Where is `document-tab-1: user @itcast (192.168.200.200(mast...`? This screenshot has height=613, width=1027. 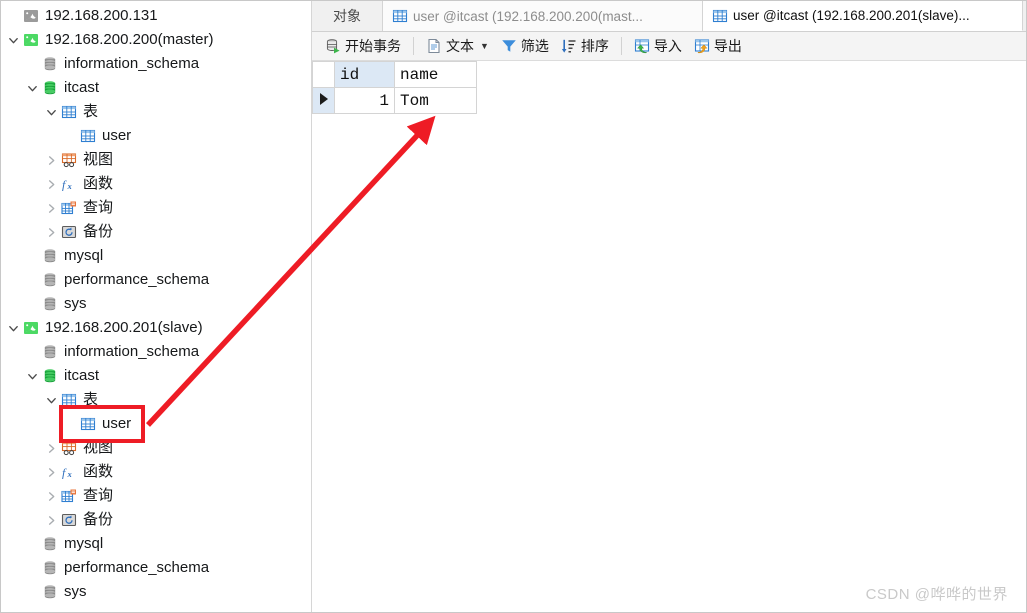 document-tab-1: user @itcast (192.168.200.200(mast... is located at coordinates (543, 16).